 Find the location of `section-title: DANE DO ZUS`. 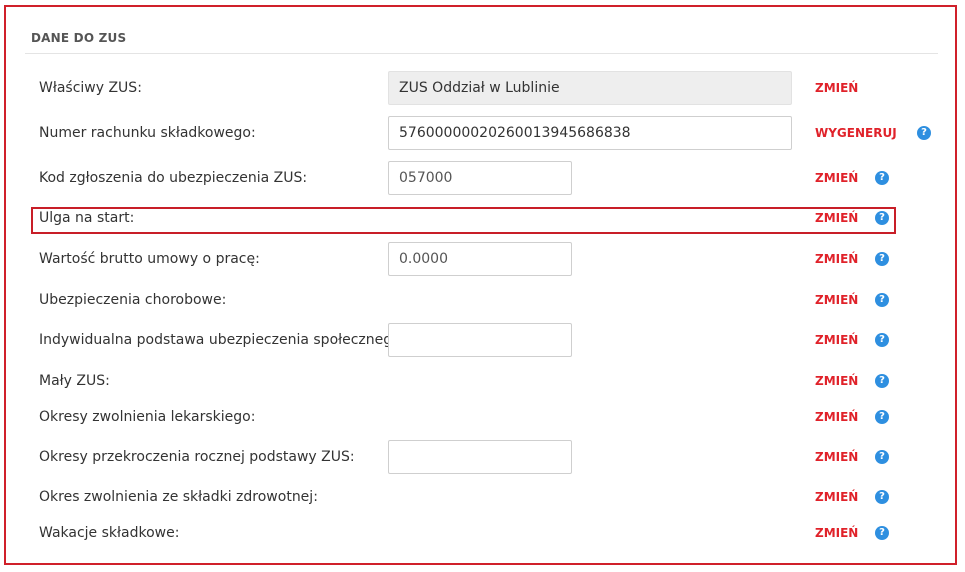

section-title: DANE DO ZUS is located at coordinates (79, 38).